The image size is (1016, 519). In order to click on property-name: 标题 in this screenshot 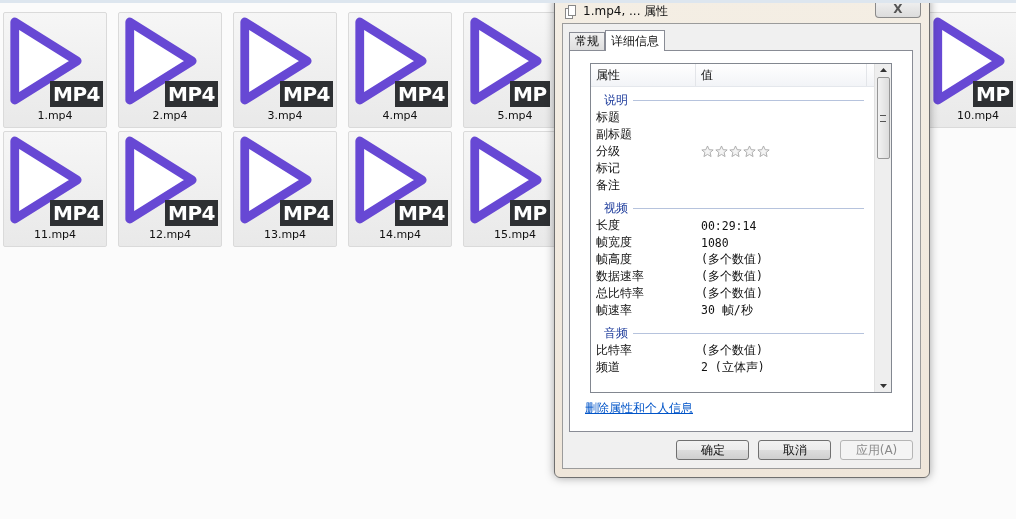, I will do `click(608, 117)`.